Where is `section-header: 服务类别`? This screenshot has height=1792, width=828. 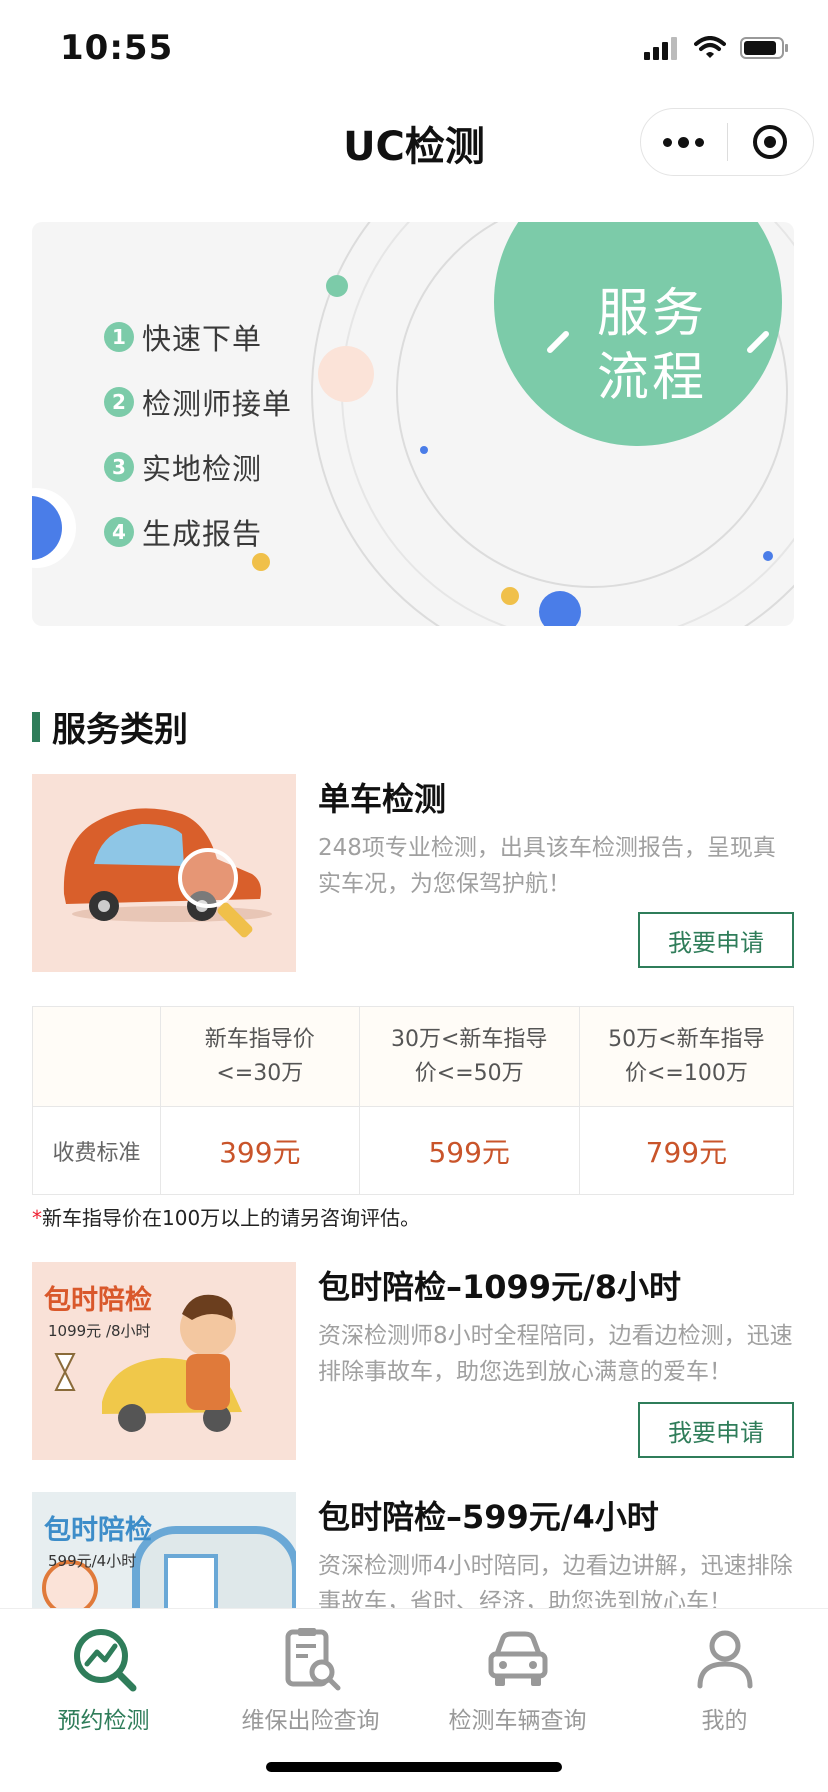
section-header: 服务类别 is located at coordinates (110, 726).